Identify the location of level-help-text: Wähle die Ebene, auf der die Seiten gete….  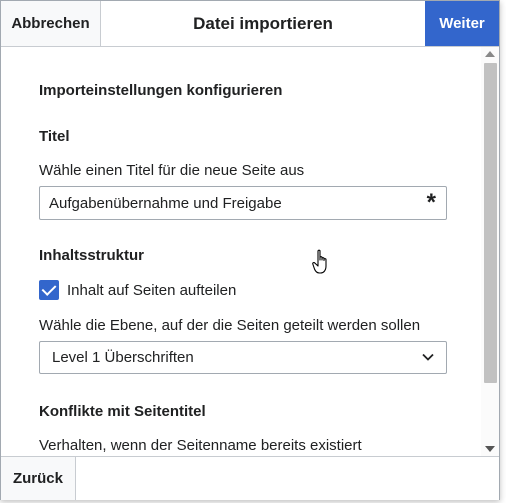
(230, 325).